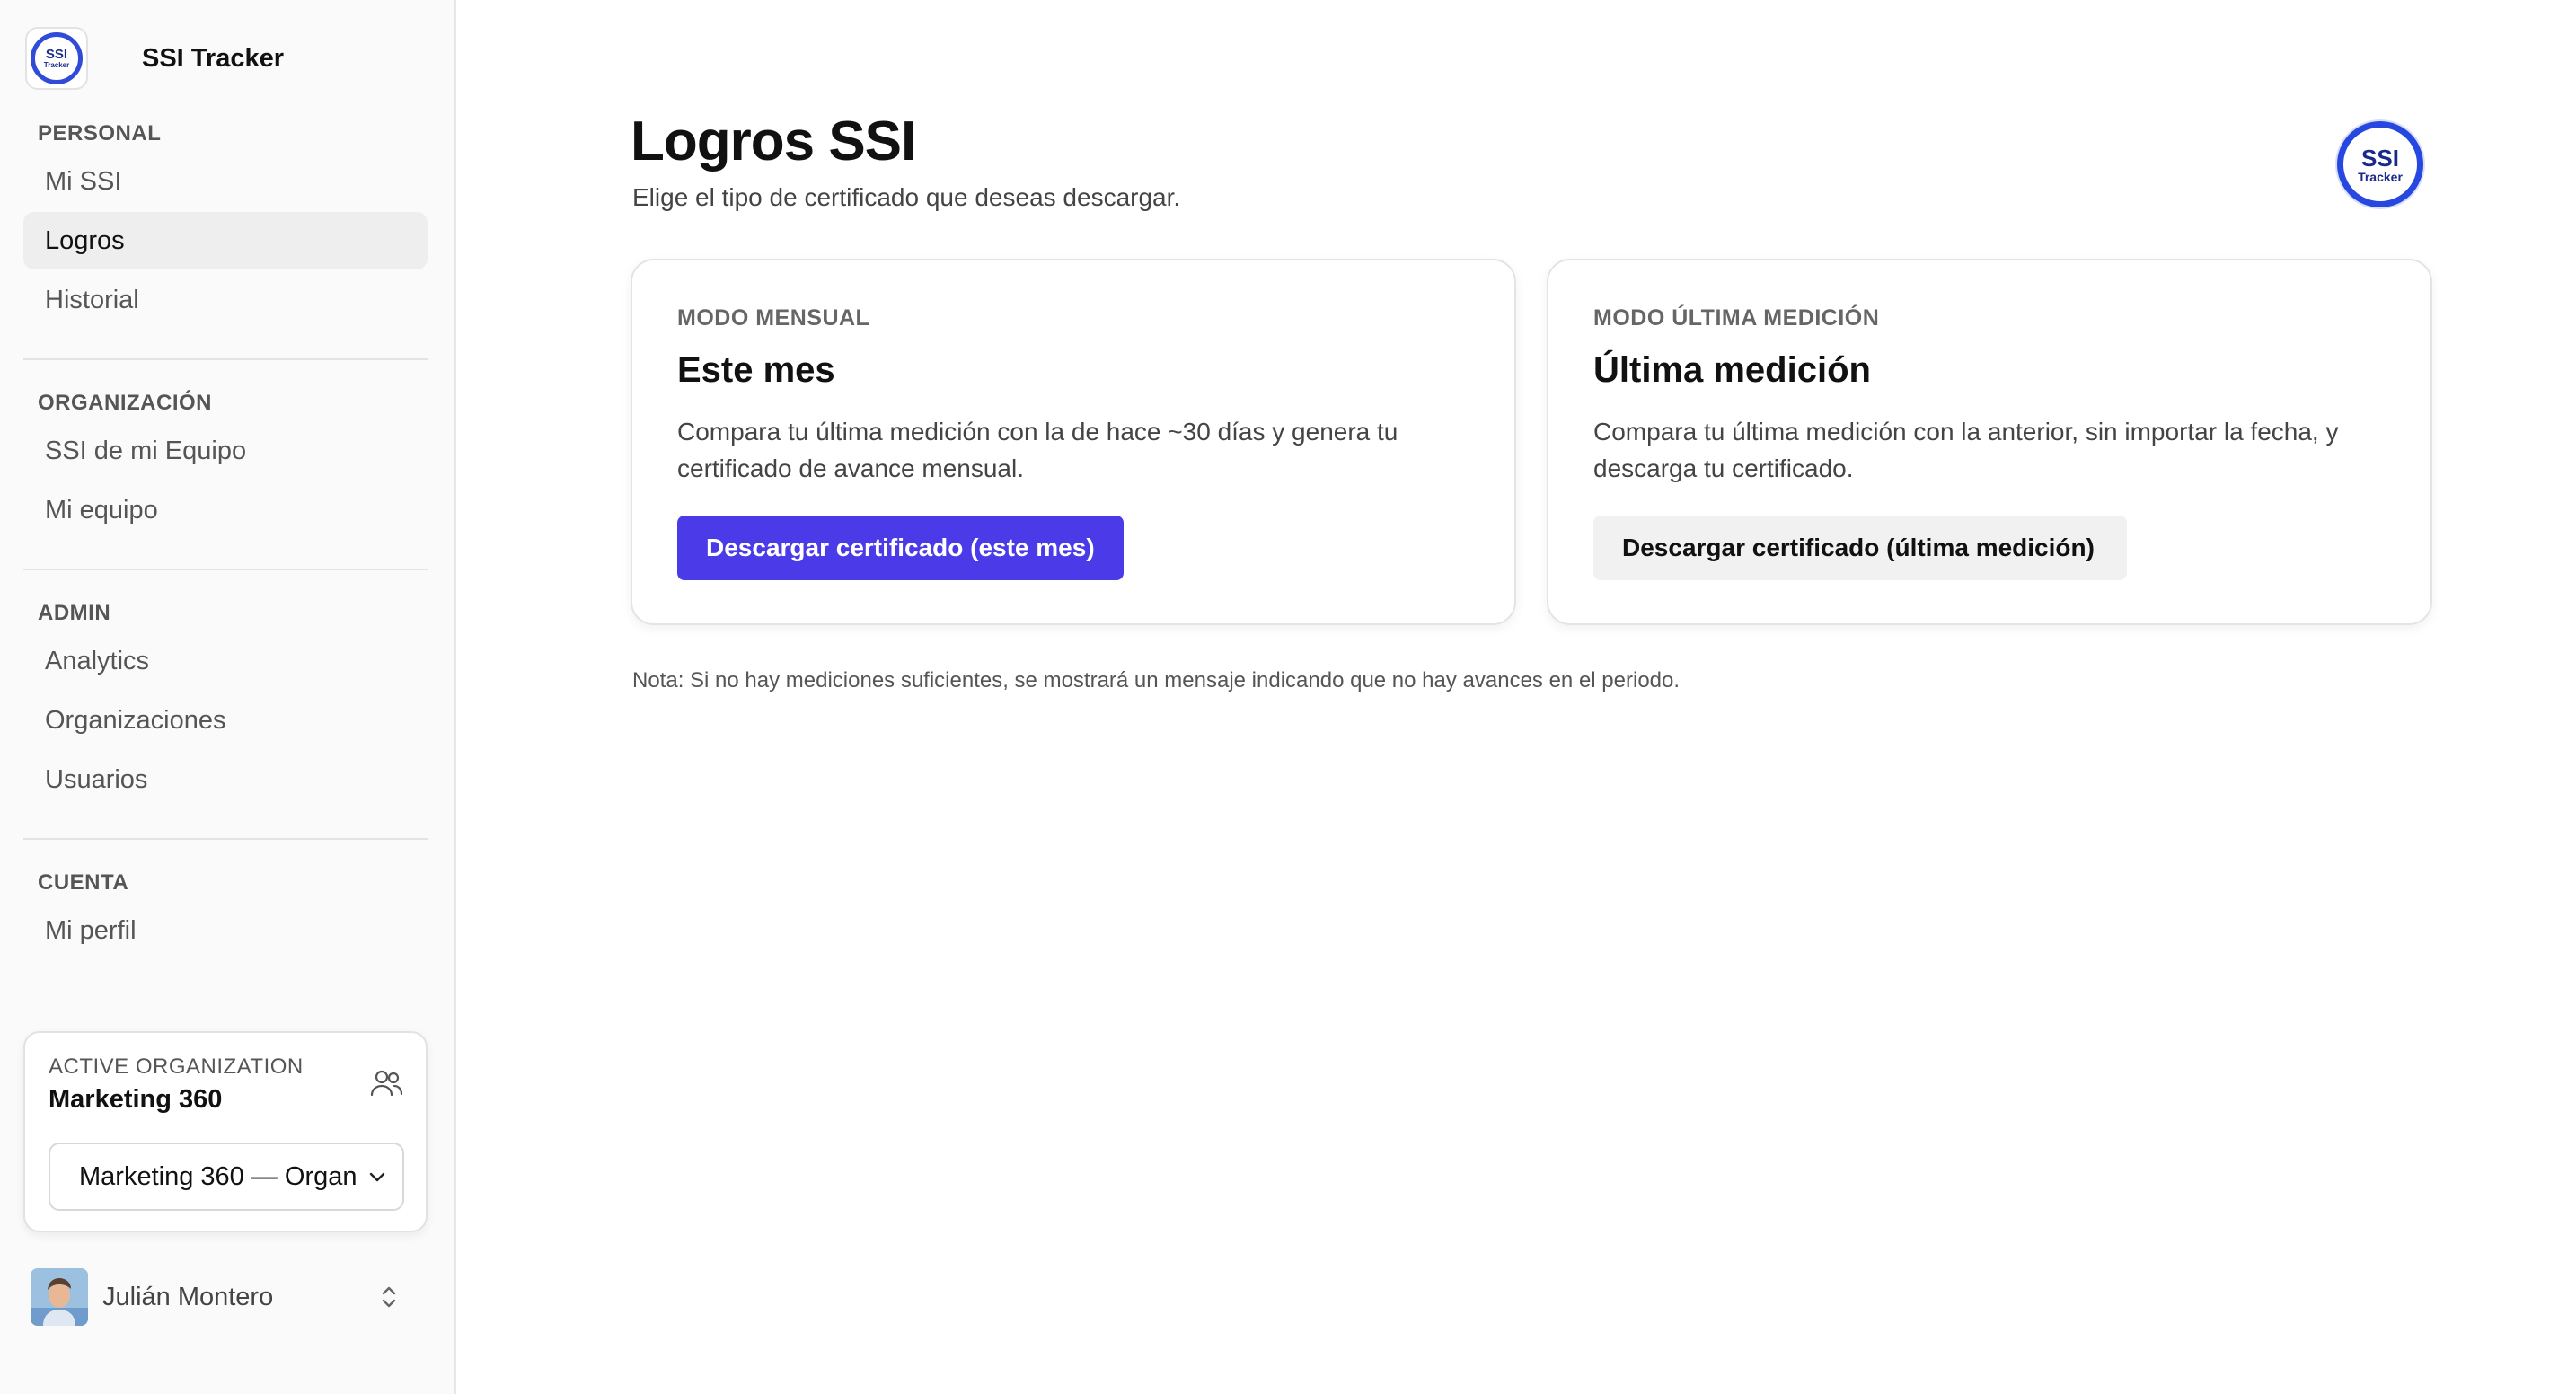 The image size is (2576, 1394). I want to click on sidebar-item-usuarios: Usuarios, so click(225, 779).